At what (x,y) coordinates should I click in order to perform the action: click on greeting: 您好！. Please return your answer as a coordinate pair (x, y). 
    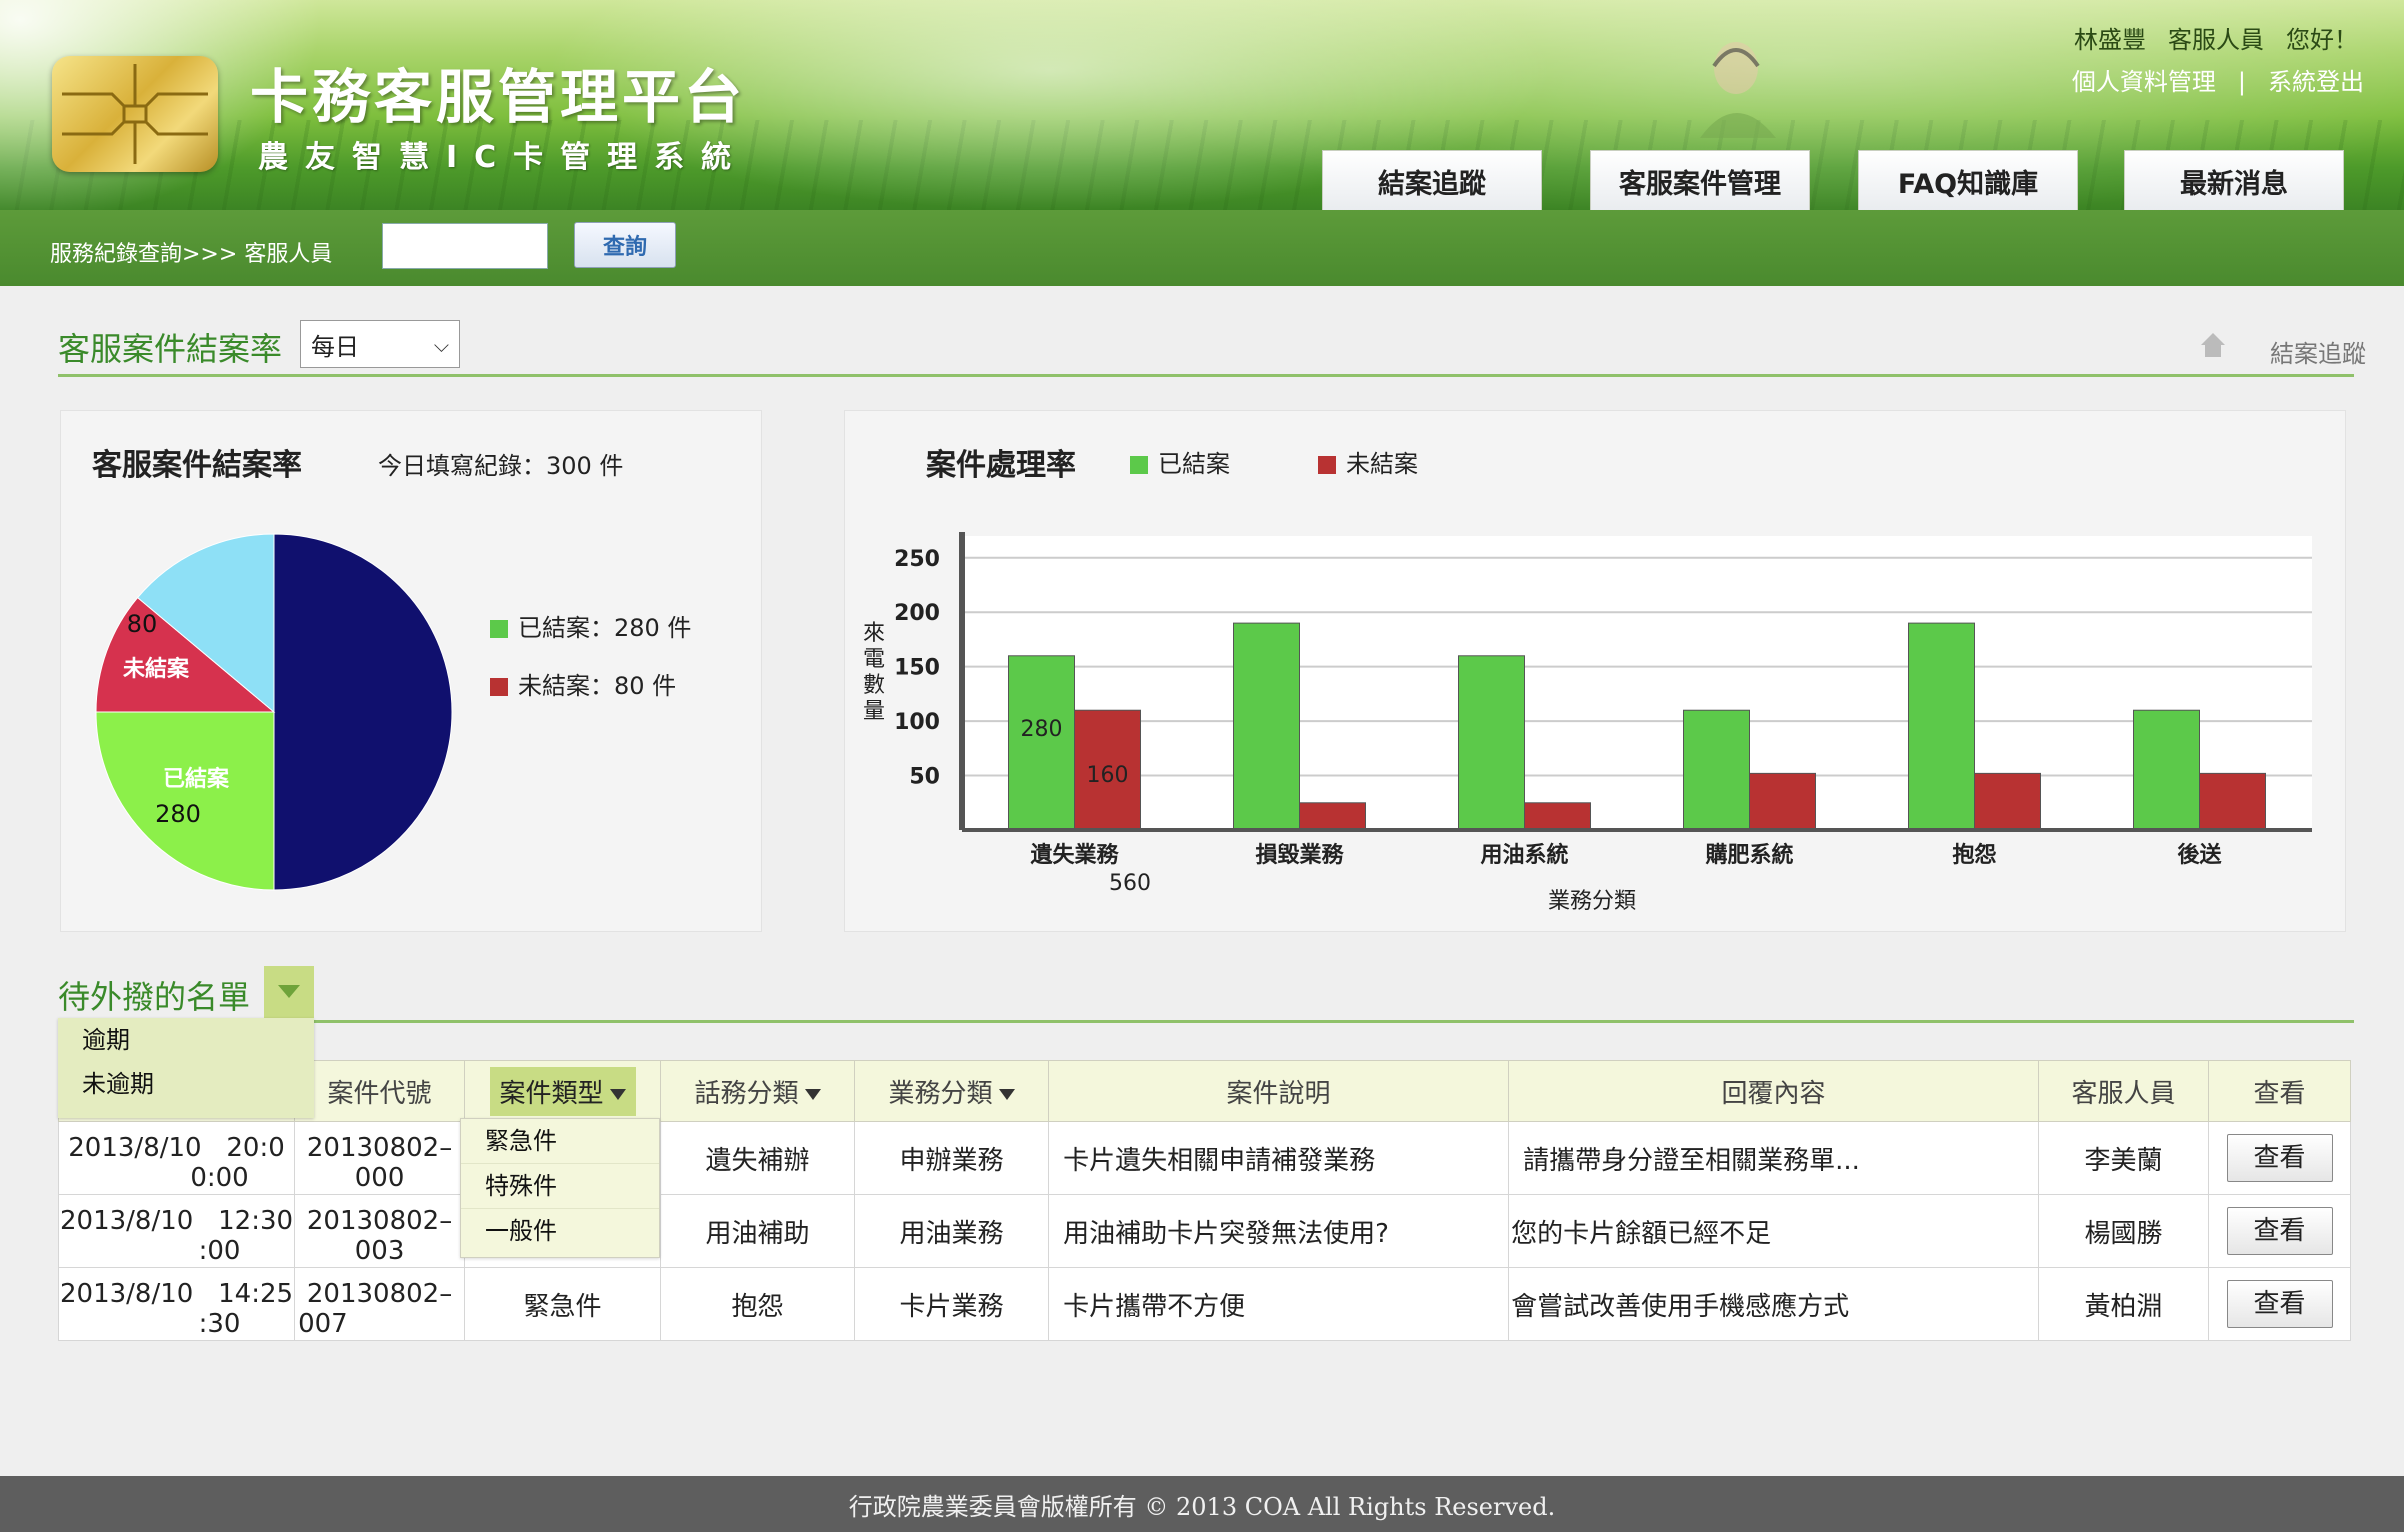
    Looking at the image, I should click on (2322, 40).